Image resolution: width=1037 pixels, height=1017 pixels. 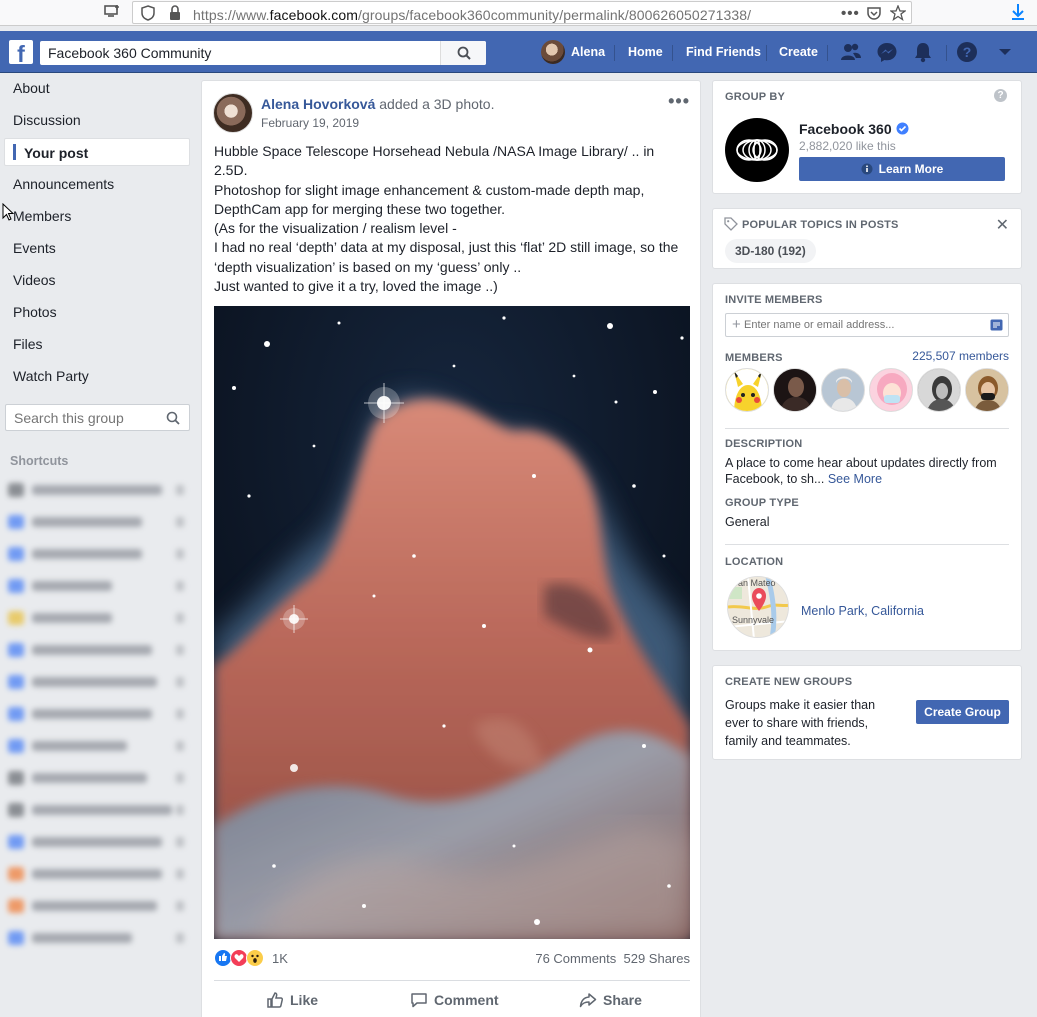 What do you see at coordinates (657, 958) in the screenshot?
I see `shares-count-link: 529 Shares` at bounding box center [657, 958].